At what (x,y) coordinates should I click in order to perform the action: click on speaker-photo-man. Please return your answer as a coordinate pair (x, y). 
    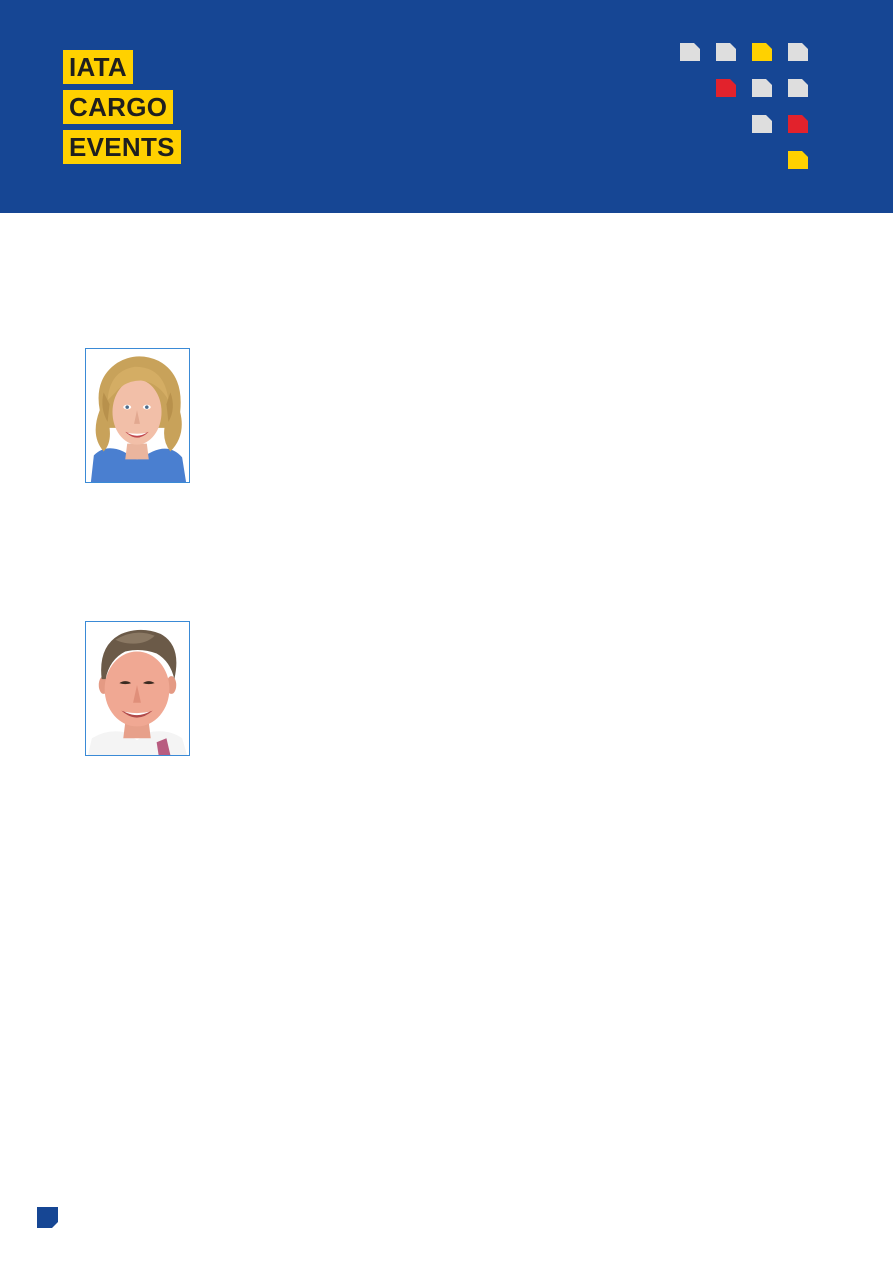
    Looking at the image, I should click on (137, 688).